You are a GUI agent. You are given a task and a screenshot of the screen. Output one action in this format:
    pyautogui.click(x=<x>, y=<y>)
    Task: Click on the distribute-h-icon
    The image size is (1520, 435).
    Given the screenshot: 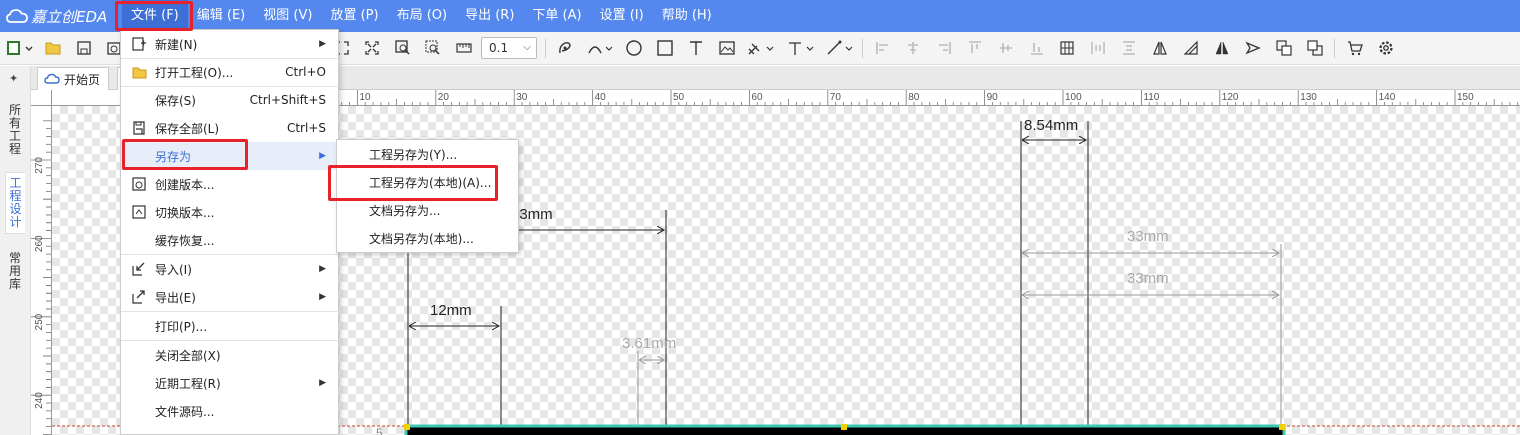 What is the action you would take?
    pyautogui.click(x=1098, y=48)
    